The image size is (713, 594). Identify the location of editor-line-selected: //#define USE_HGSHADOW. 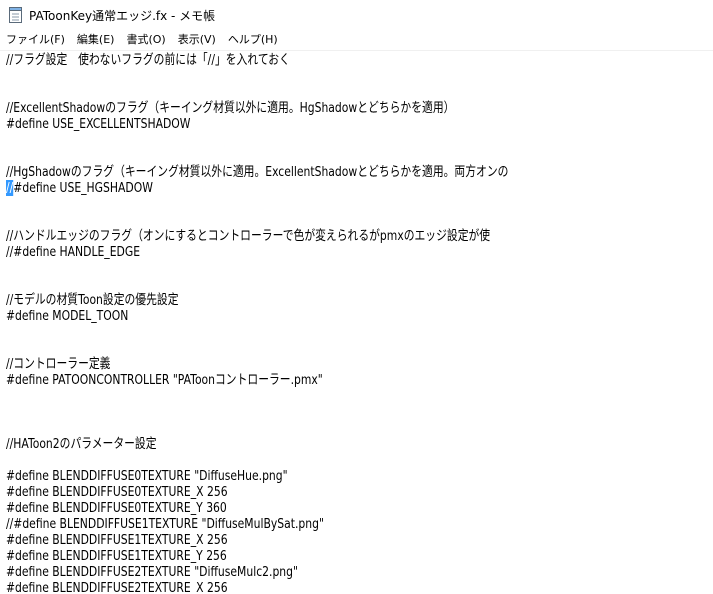
(79, 188).